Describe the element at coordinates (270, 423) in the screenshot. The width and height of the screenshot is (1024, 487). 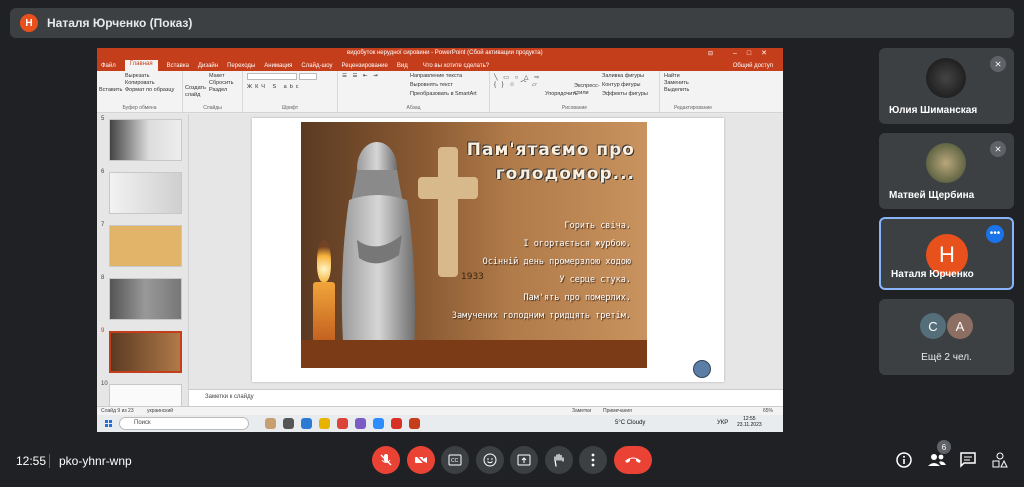
I see `widget-icon` at that location.